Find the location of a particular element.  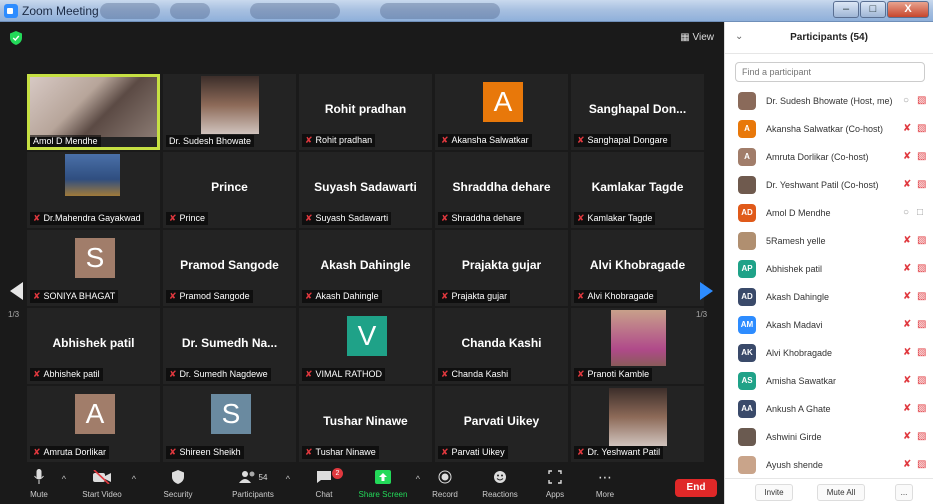

video-tile: Kamlakar Tagde ✘ Kamlakar Tagde is located at coordinates (637, 190).